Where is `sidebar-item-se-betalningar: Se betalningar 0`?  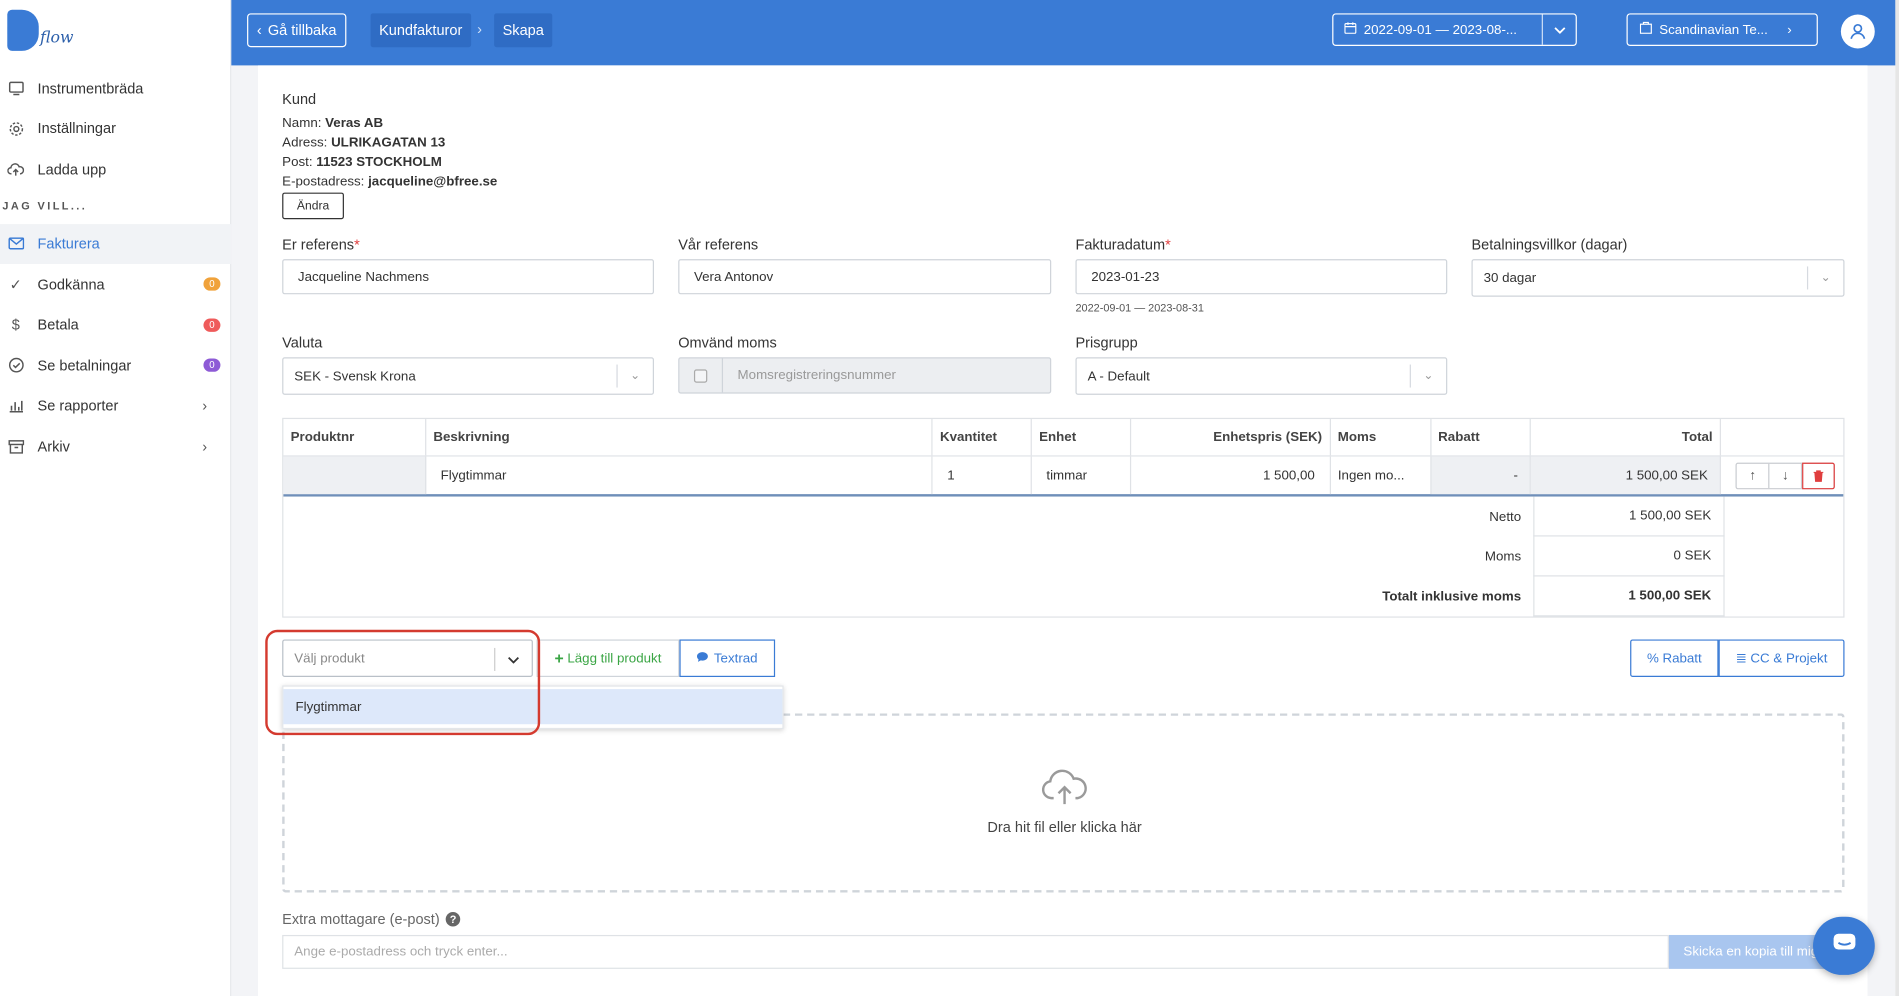
sidebar-item-se-betalningar: Se betalningar 0 is located at coordinates (115, 365).